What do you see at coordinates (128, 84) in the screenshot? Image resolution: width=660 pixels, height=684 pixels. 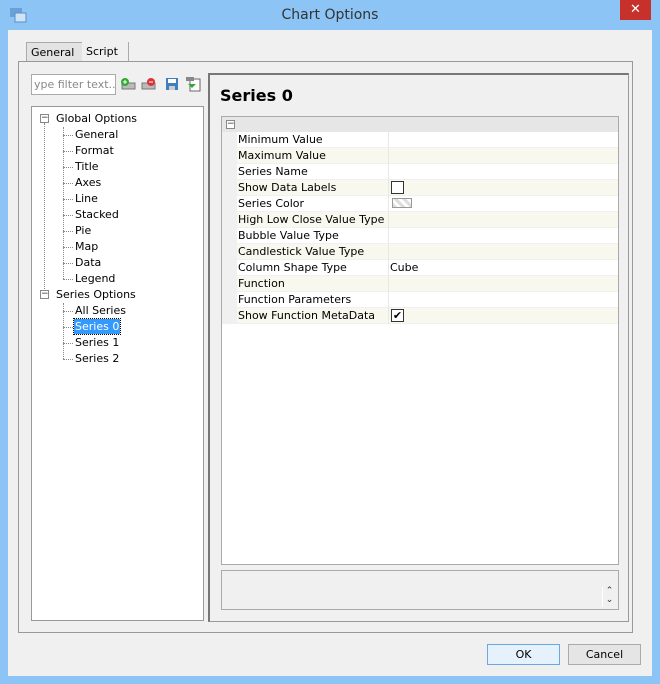 I see `add-icon` at bounding box center [128, 84].